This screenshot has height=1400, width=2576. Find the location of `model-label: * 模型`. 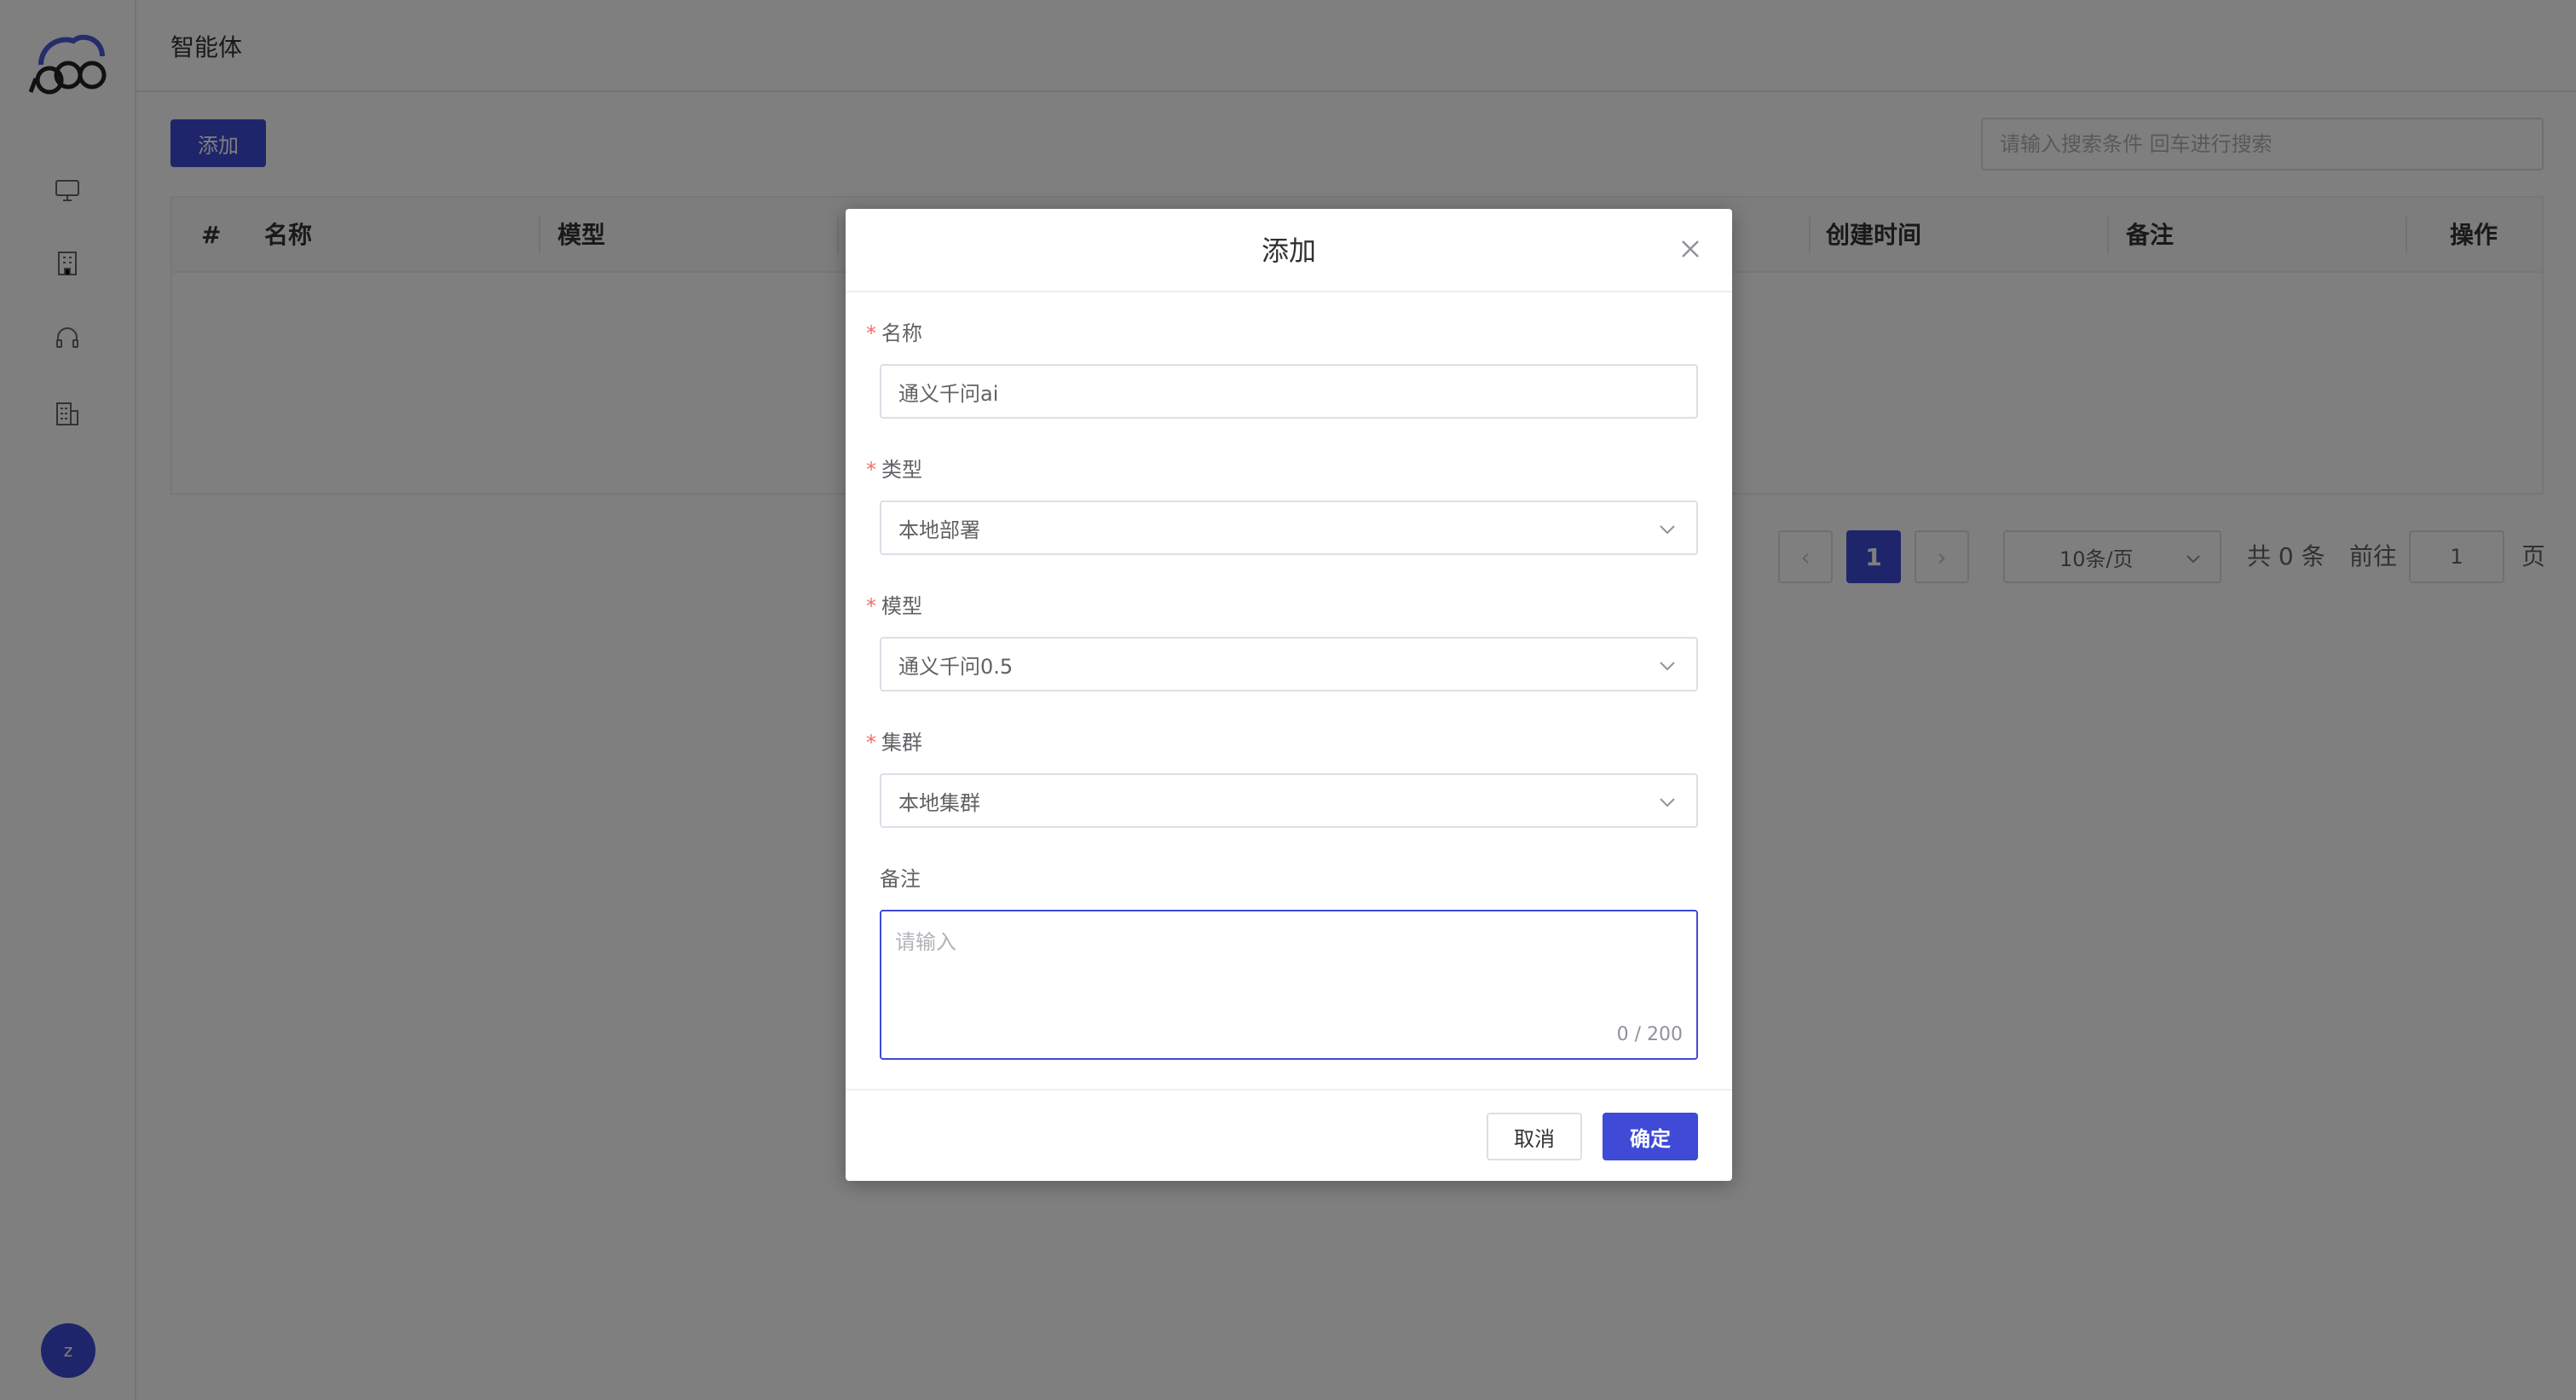

model-label: * 模型 is located at coordinates (894, 606).